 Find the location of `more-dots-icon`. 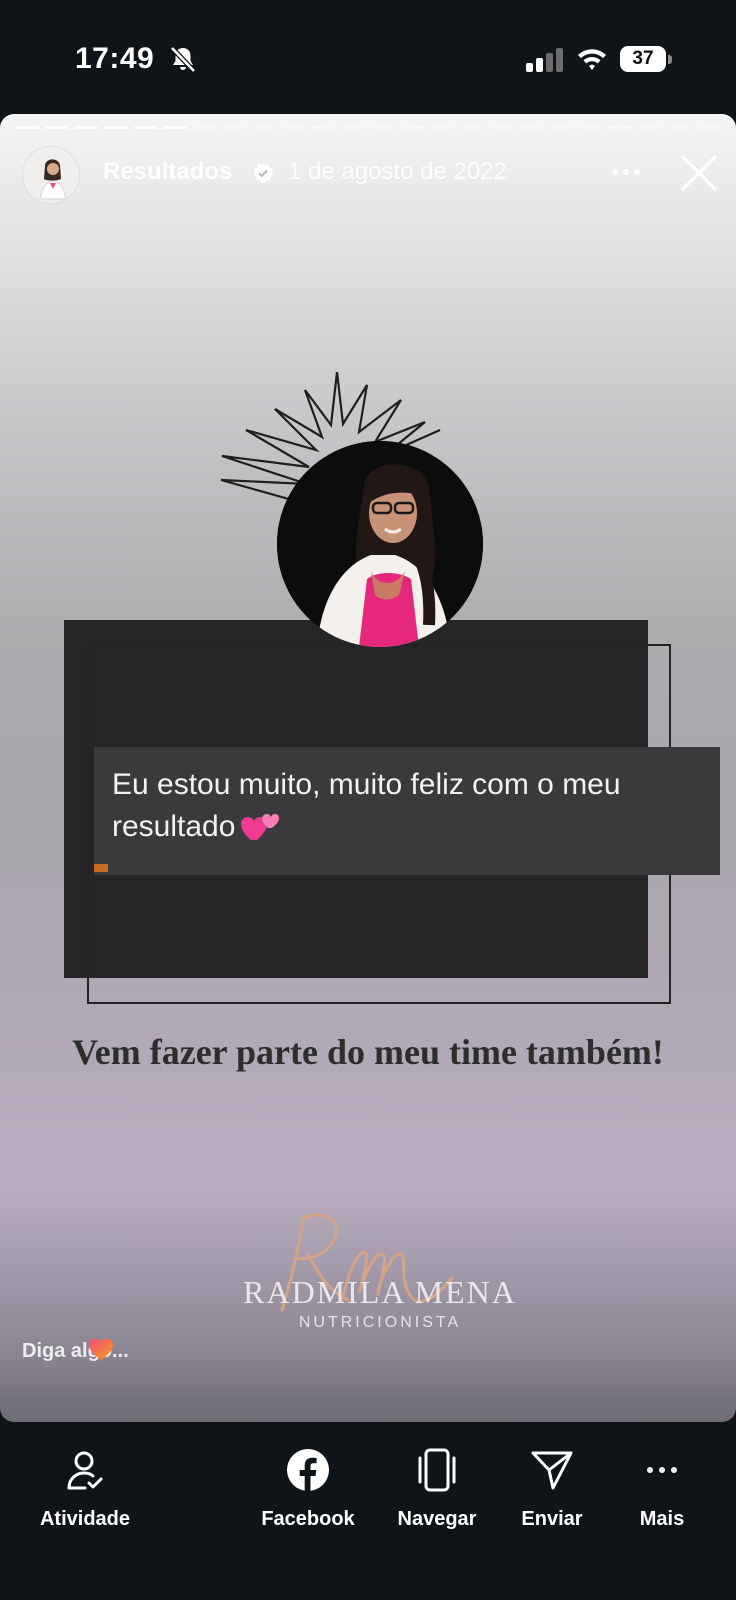

more-dots-icon is located at coordinates (662, 1470).